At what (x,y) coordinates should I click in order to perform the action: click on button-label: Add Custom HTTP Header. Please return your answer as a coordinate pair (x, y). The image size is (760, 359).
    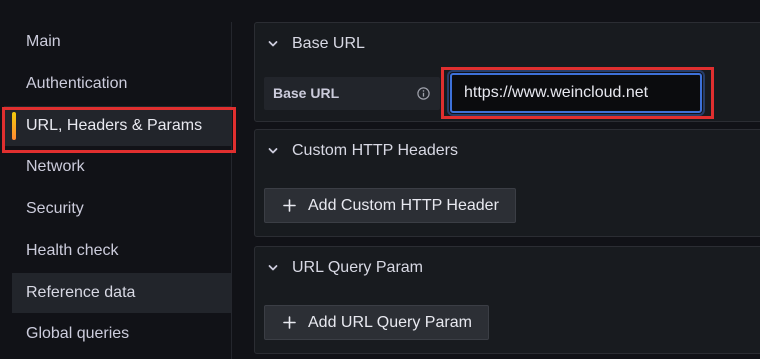
    Looking at the image, I should click on (403, 205).